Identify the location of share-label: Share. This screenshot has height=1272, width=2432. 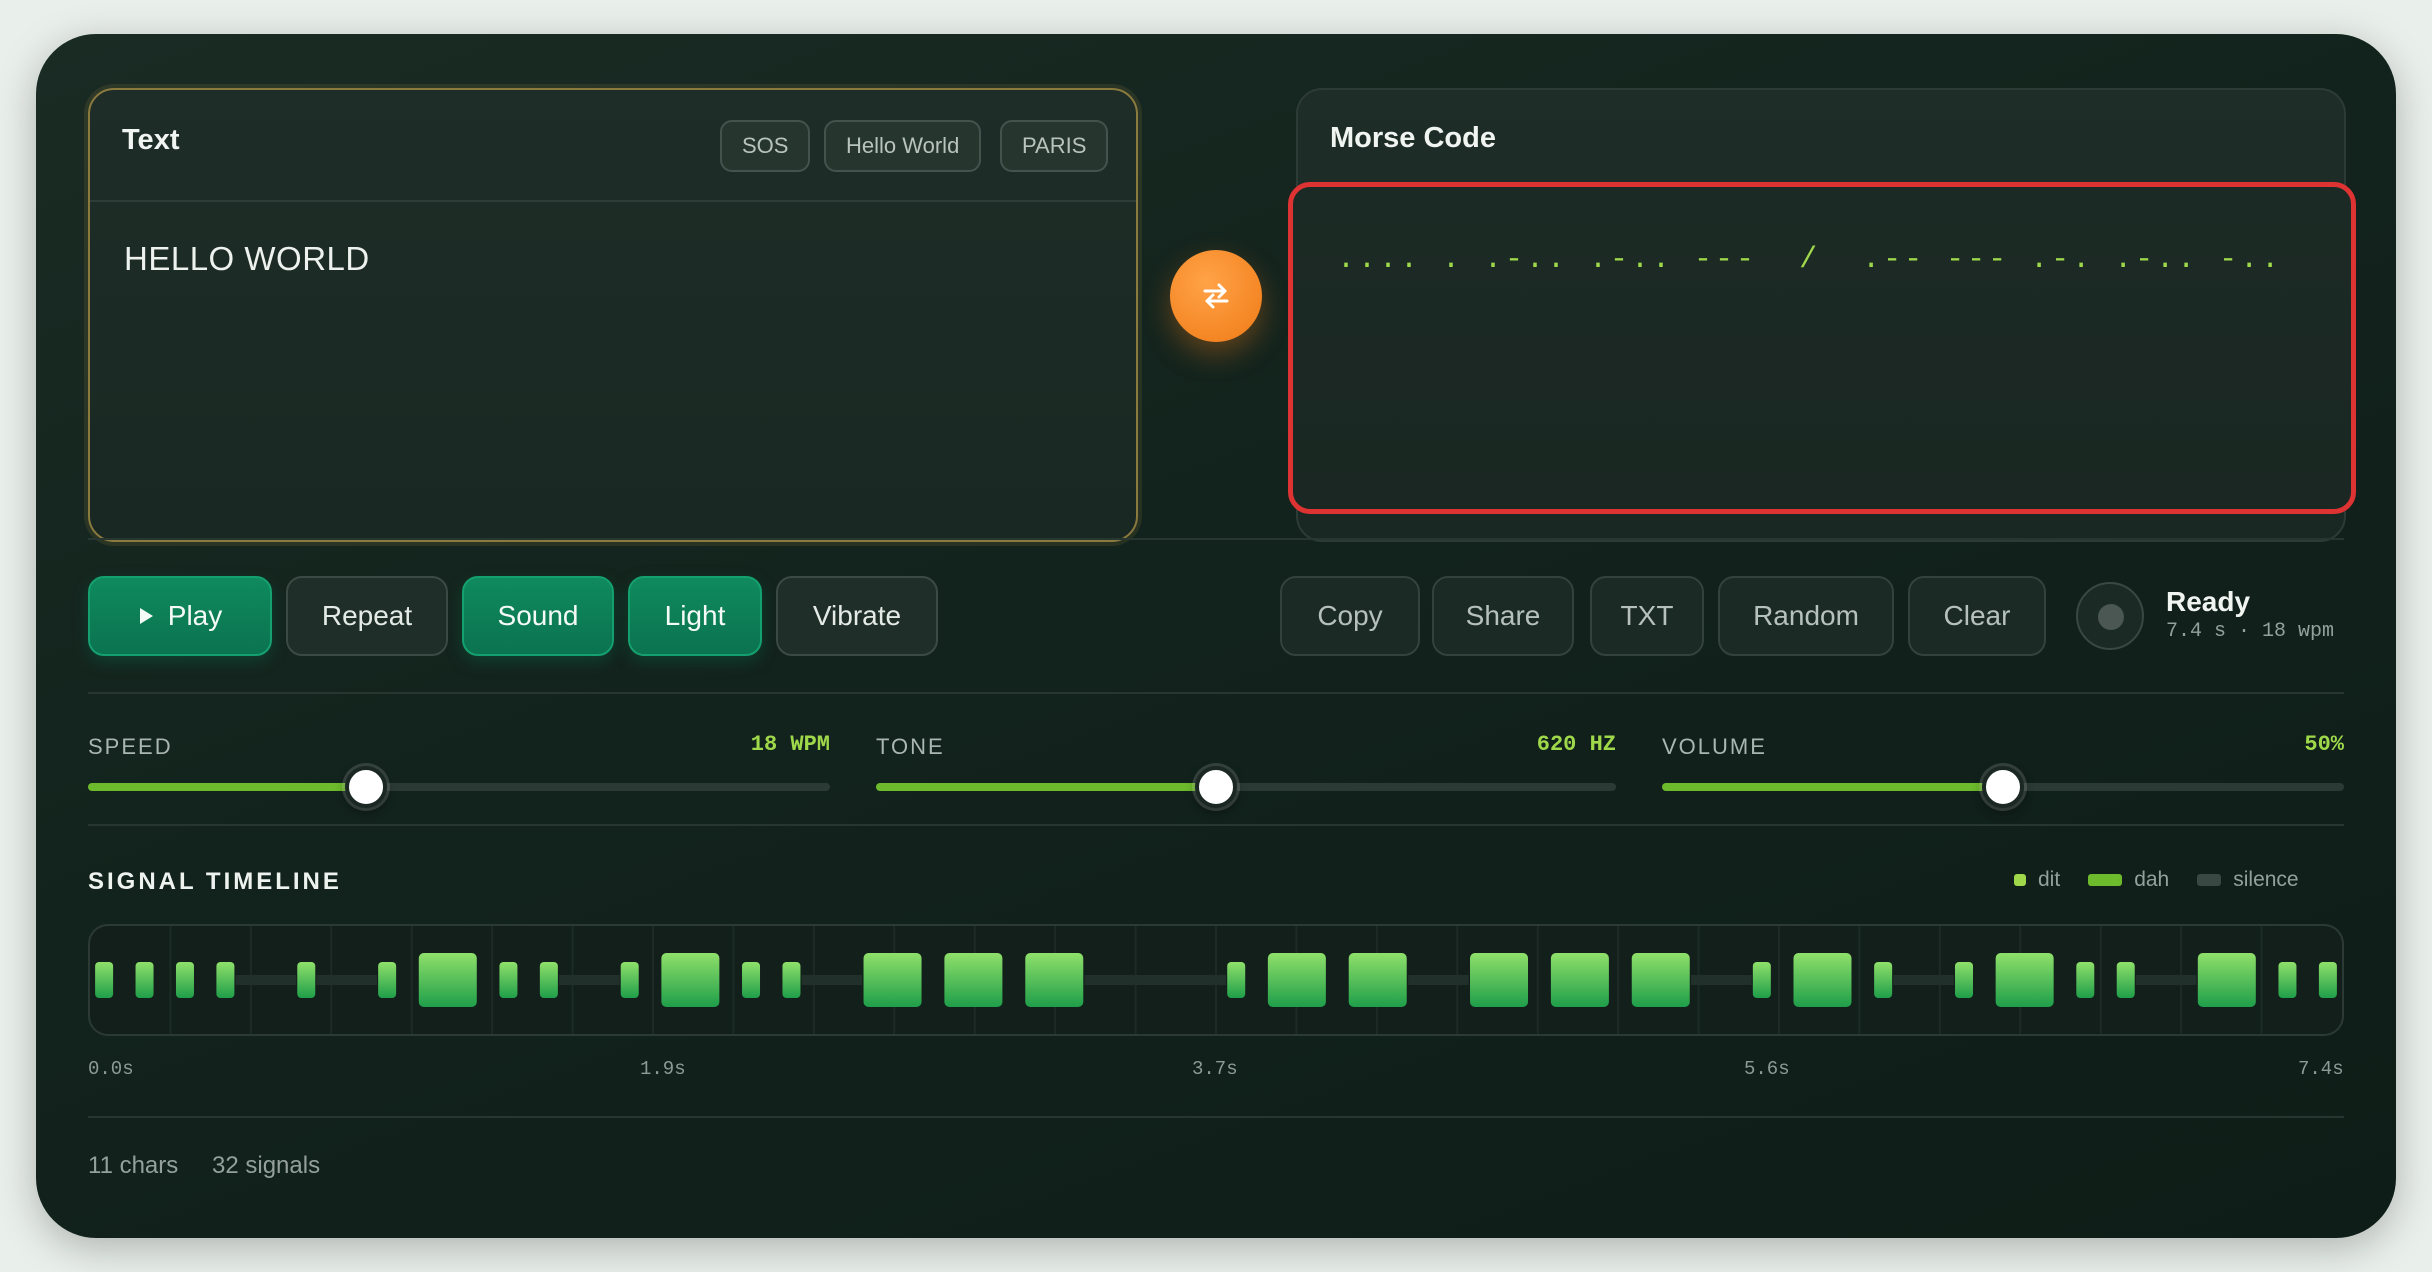
(1503, 615).